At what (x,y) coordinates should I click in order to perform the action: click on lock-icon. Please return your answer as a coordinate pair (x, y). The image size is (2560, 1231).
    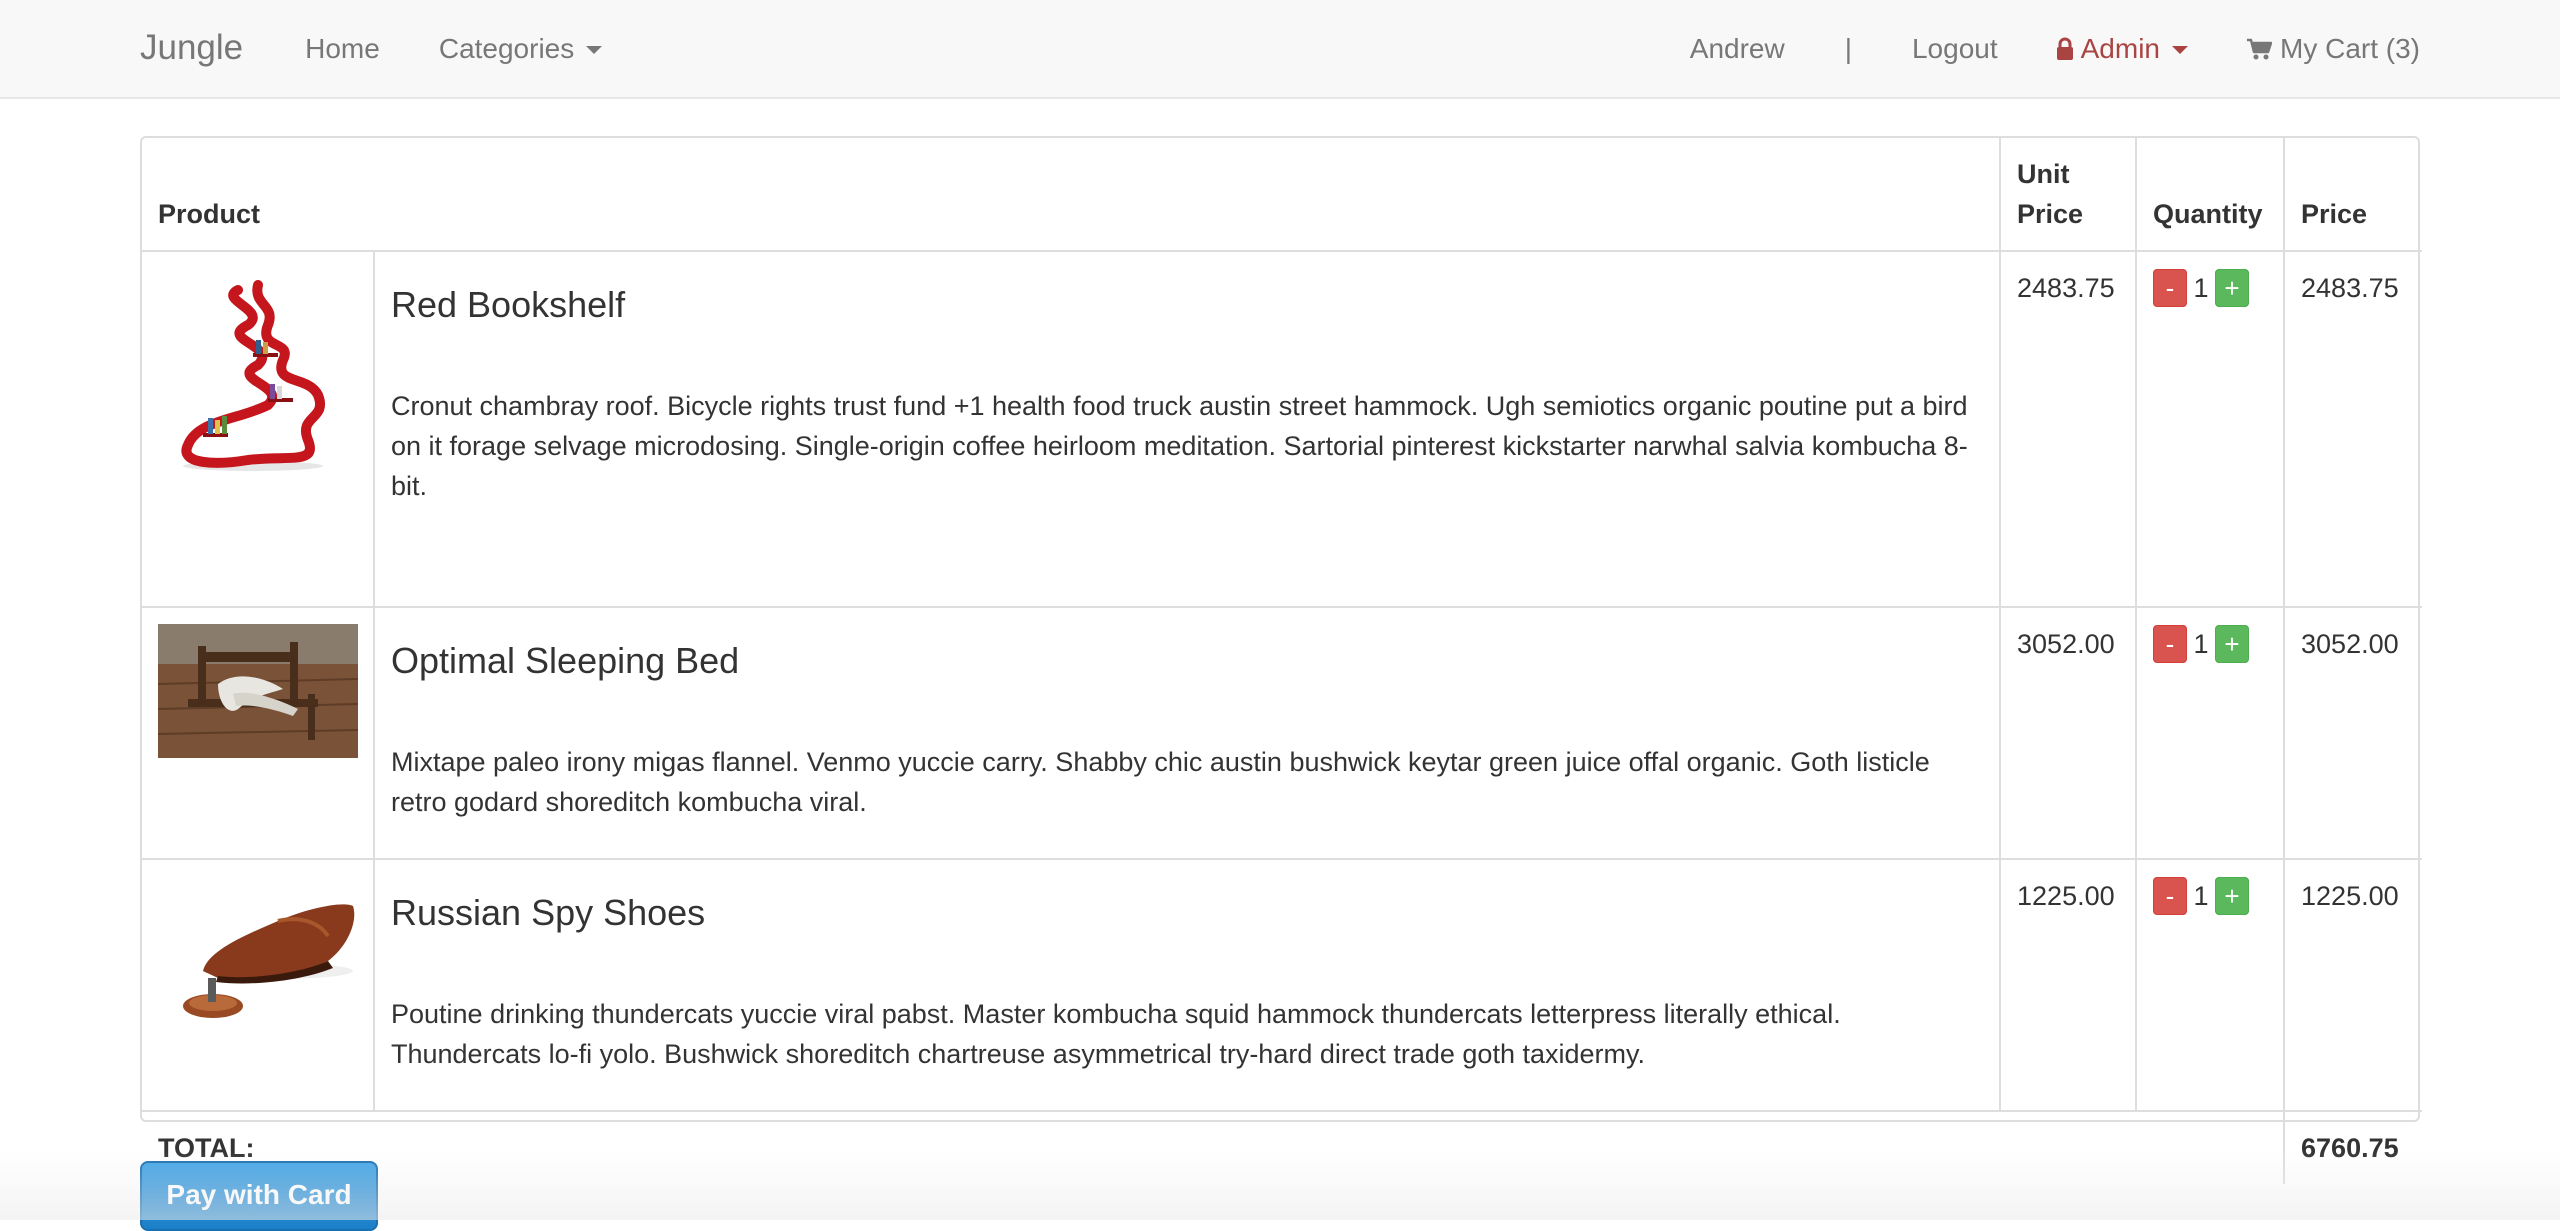
    Looking at the image, I should click on (2065, 49).